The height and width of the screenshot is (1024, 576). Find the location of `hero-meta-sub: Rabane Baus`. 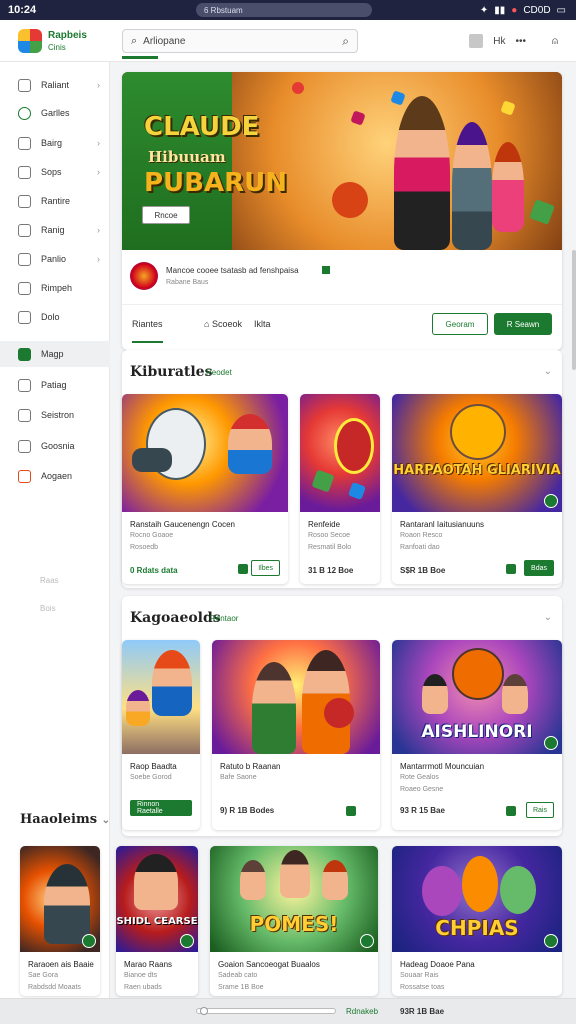

hero-meta-sub: Rabane Baus is located at coordinates (187, 282).